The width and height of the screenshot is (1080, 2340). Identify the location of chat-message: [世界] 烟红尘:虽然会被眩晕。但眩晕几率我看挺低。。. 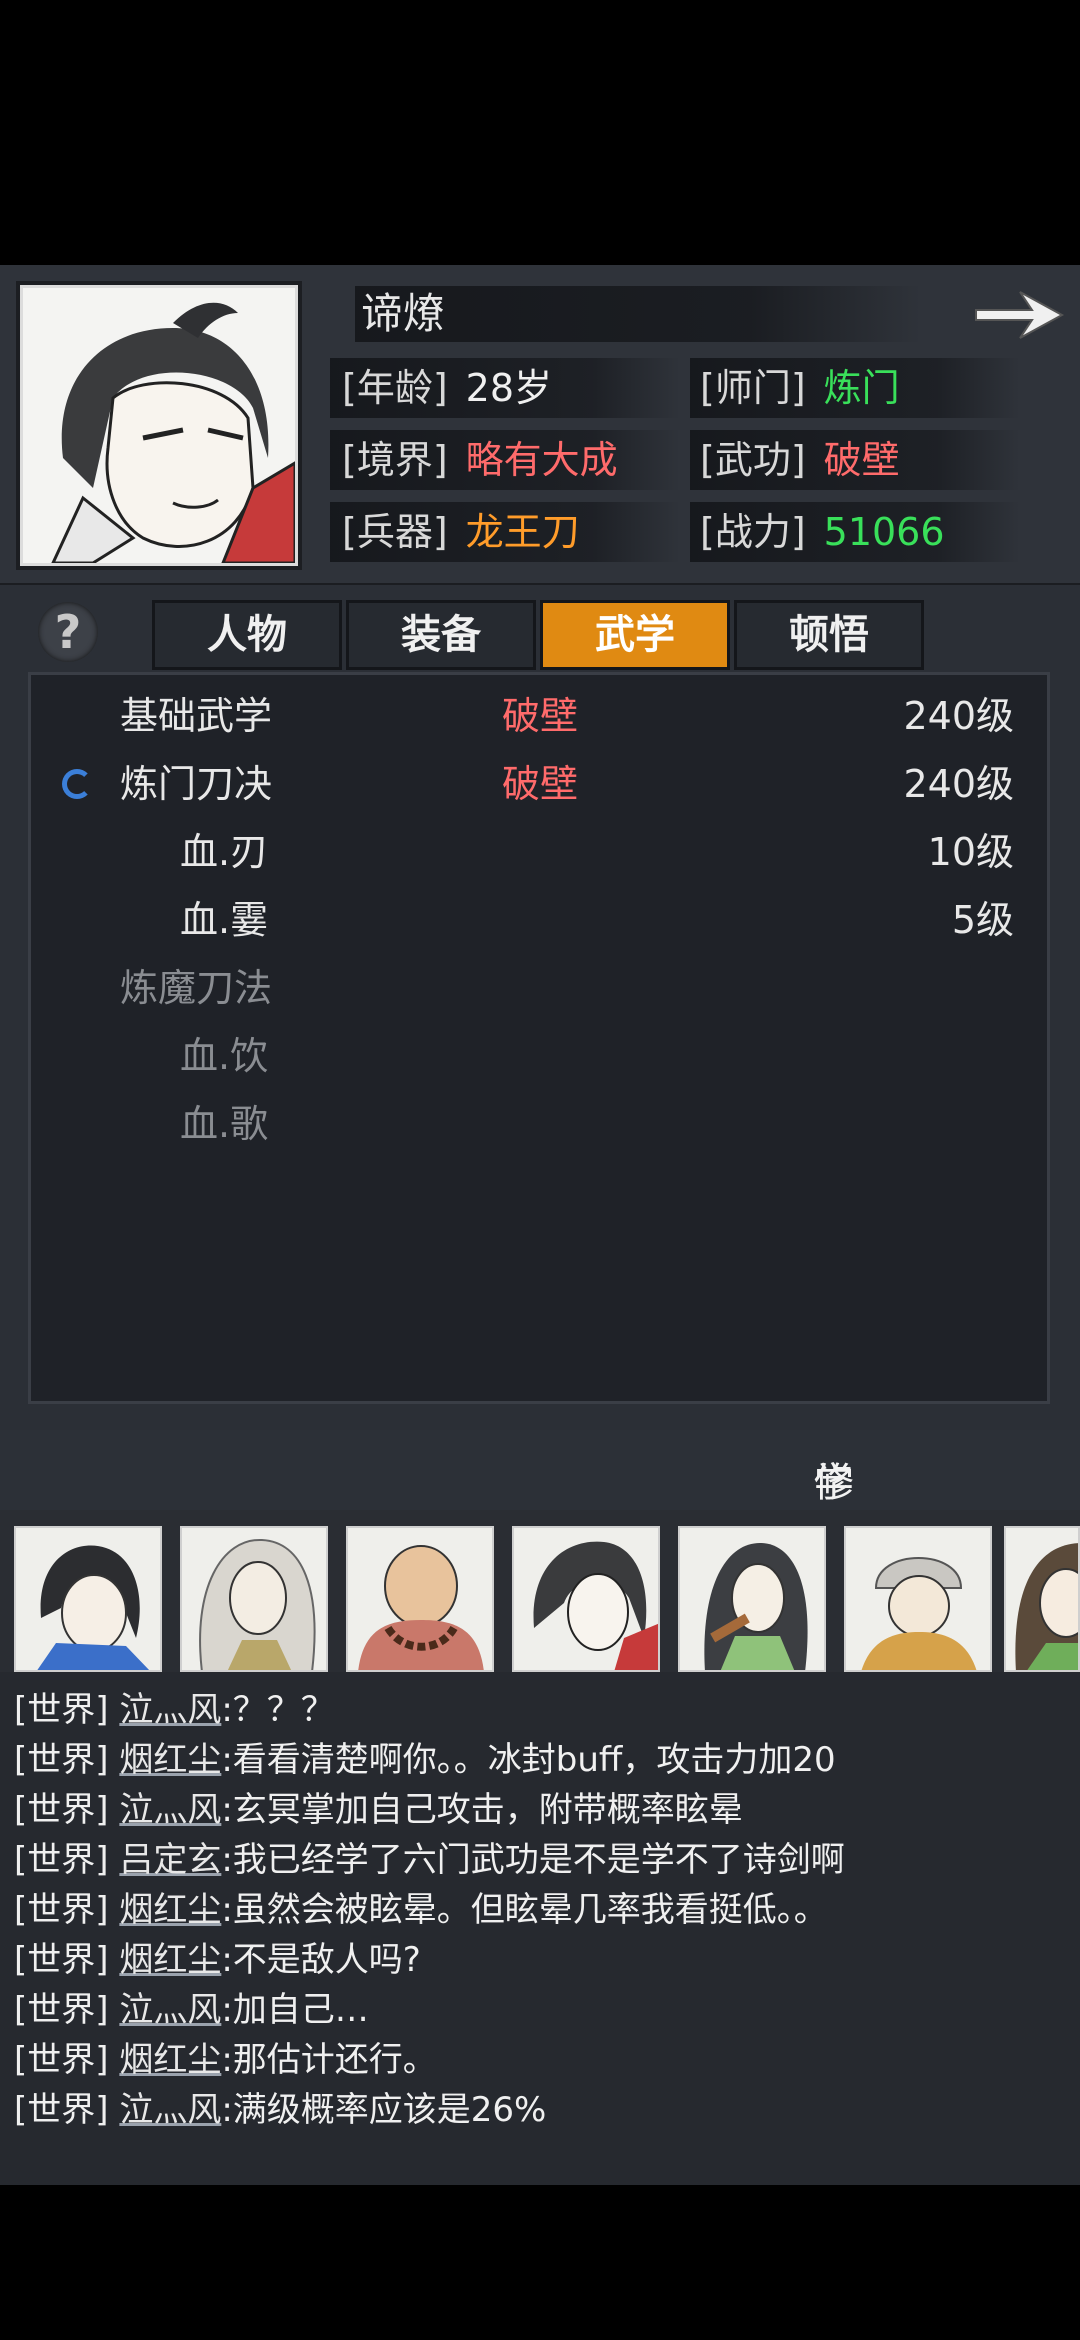
(421, 1910).